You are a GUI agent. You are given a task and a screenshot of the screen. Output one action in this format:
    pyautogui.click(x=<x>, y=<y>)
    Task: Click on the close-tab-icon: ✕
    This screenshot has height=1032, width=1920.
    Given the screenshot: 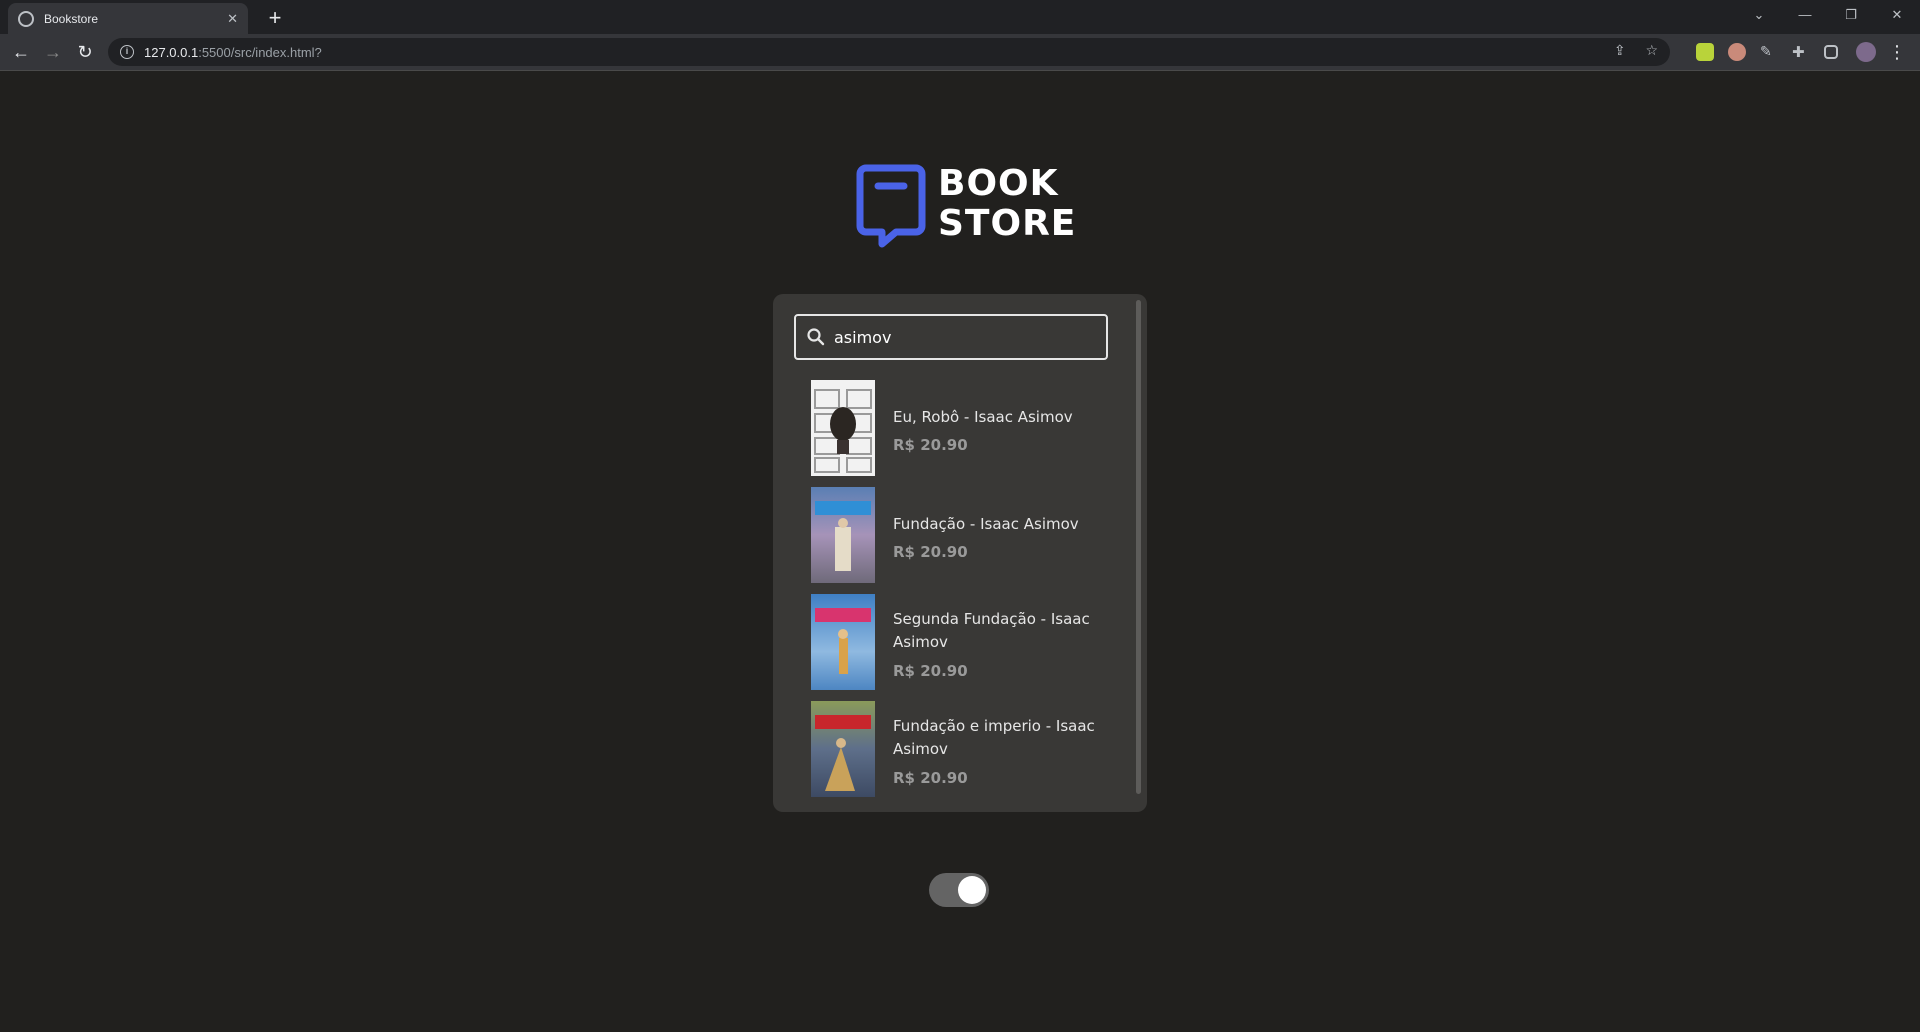 What is the action you would take?
    pyautogui.click(x=232, y=19)
    